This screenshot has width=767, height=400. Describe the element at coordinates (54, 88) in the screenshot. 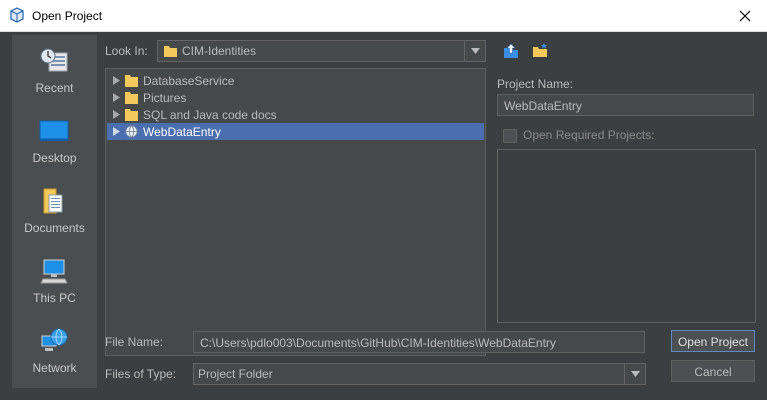

I see `place-label: Recent` at that location.